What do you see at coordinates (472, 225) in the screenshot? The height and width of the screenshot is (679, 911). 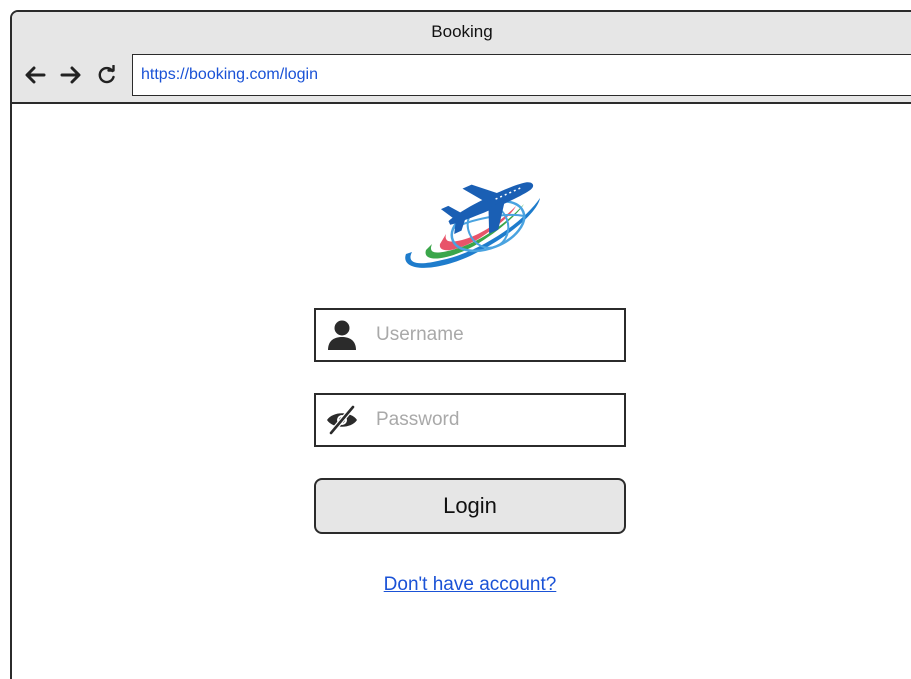 I see `airplane-globe-logo` at bounding box center [472, 225].